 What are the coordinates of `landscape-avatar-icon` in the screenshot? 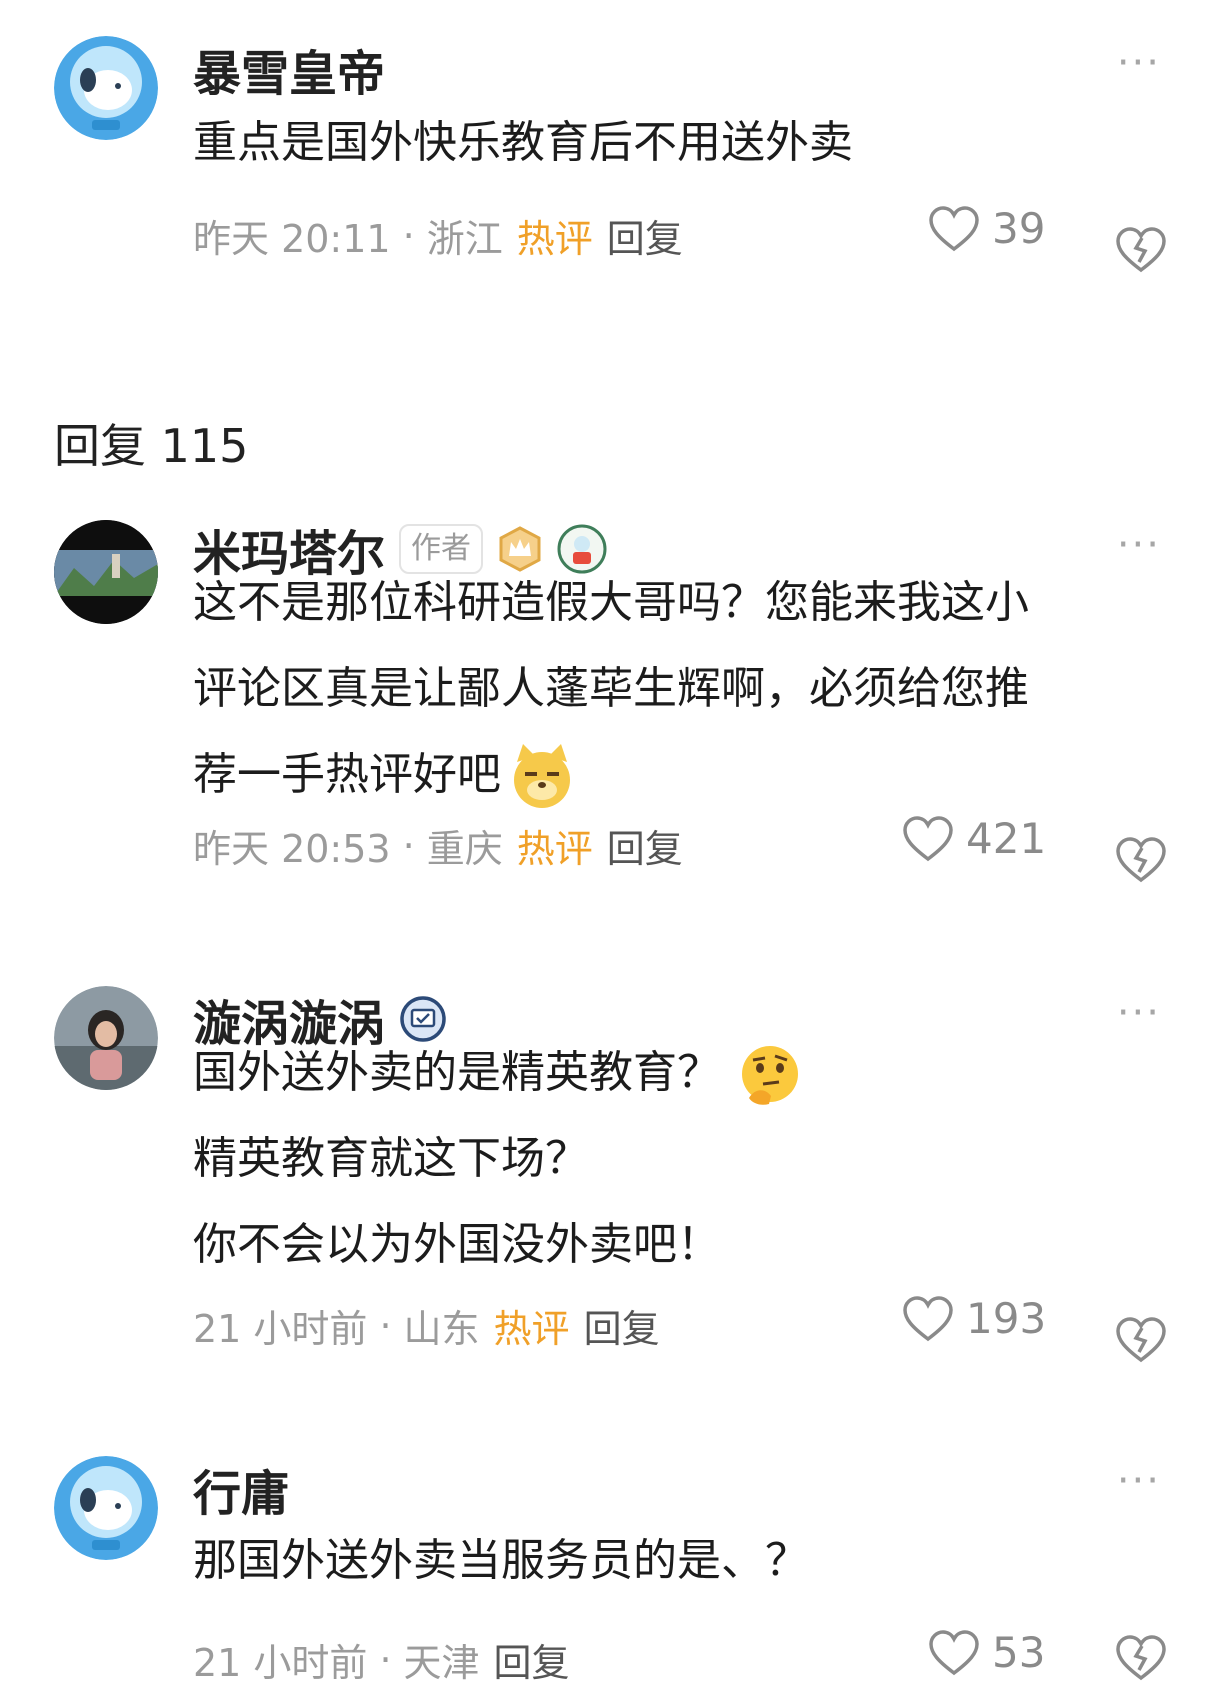 It's located at (106, 572).